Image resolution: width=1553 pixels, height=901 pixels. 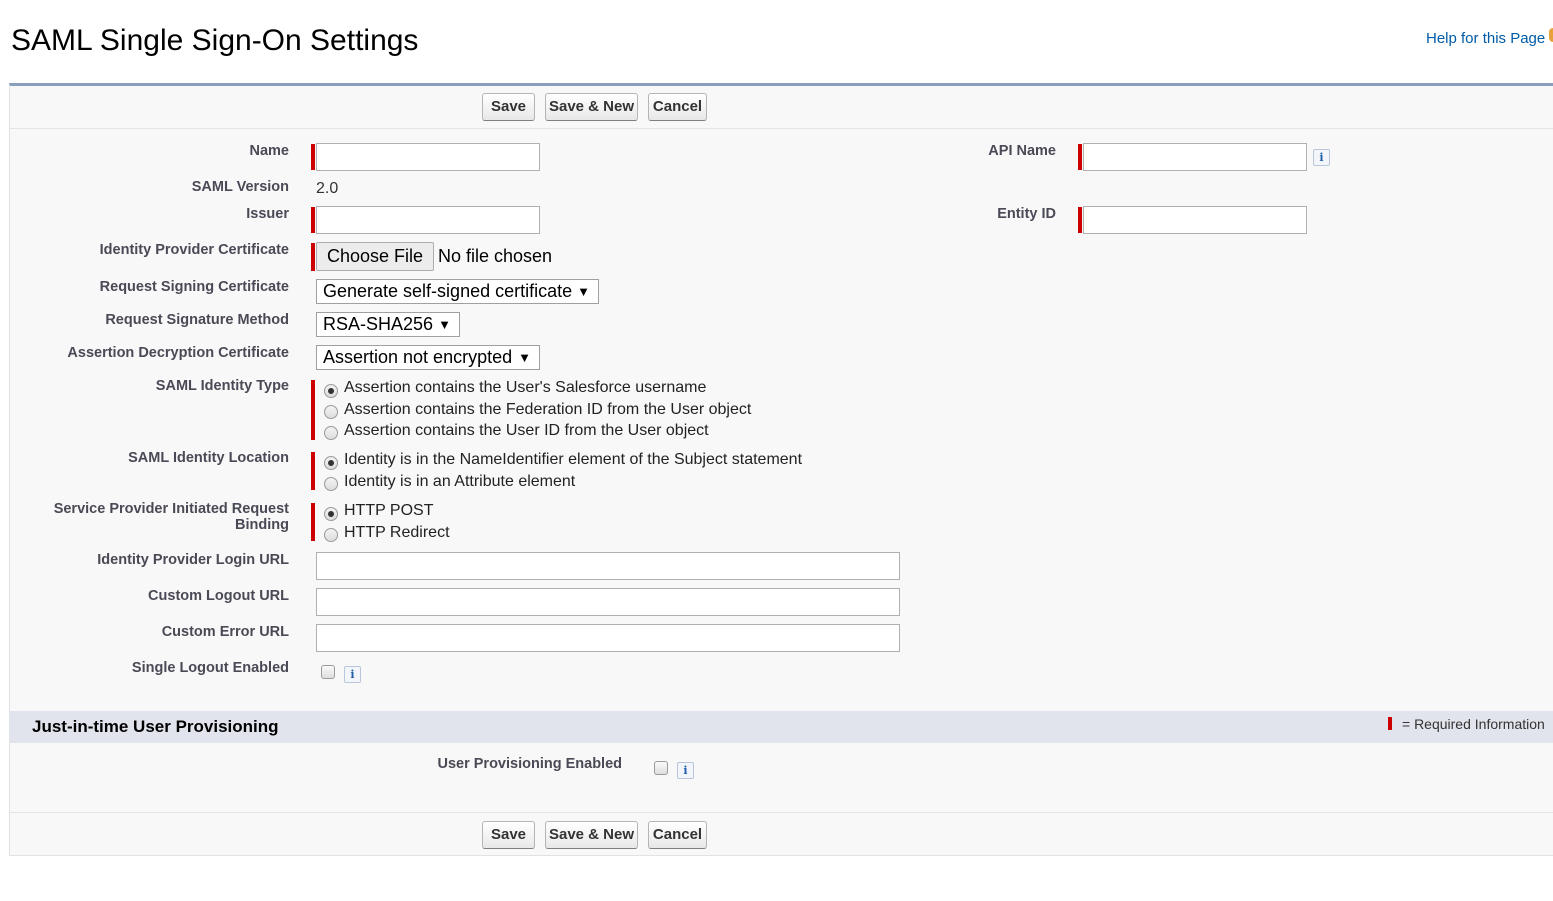 What do you see at coordinates (328, 672) in the screenshot?
I see `single-logout-checkbox` at bounding box center [328, 672].